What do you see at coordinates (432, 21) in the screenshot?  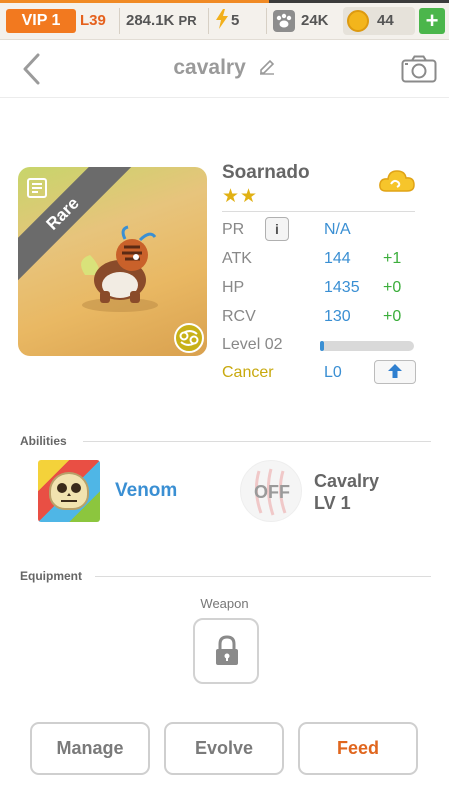 I see `add-coins-button: +` at bounding box center [432, 21].